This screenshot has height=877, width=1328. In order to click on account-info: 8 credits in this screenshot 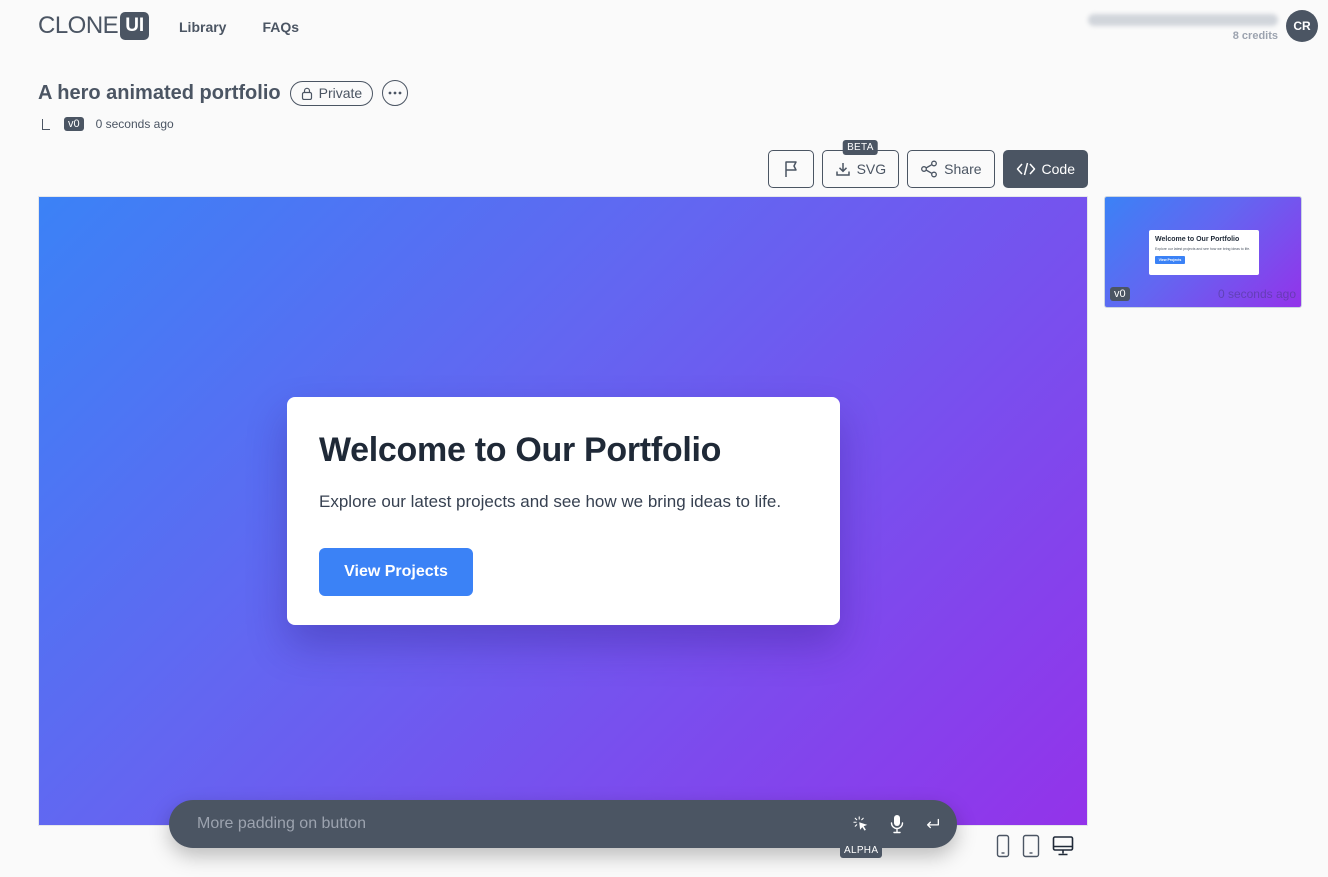, I will do `click(1183, 26)`.